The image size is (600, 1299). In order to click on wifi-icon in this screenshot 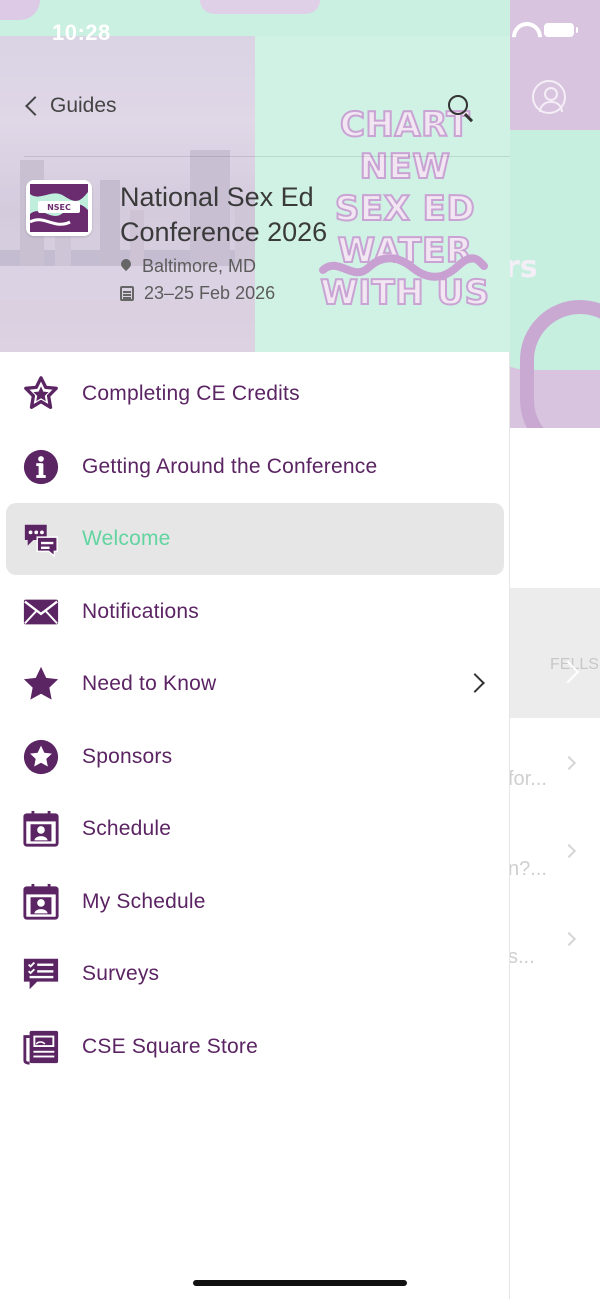, I will do `click(523, 30)`.